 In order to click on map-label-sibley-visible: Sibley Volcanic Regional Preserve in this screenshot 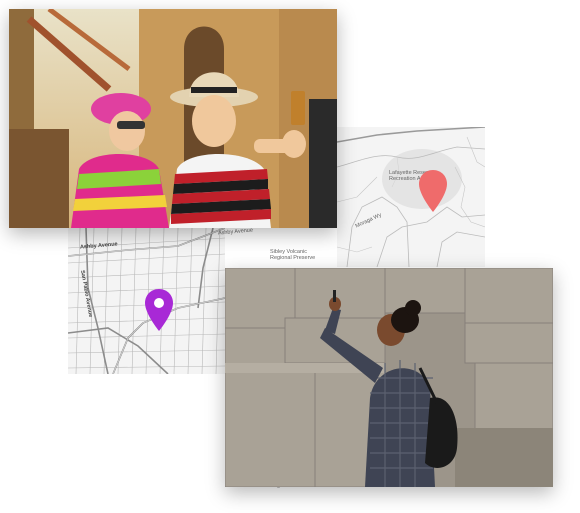, I will do `click(293, 255)`.